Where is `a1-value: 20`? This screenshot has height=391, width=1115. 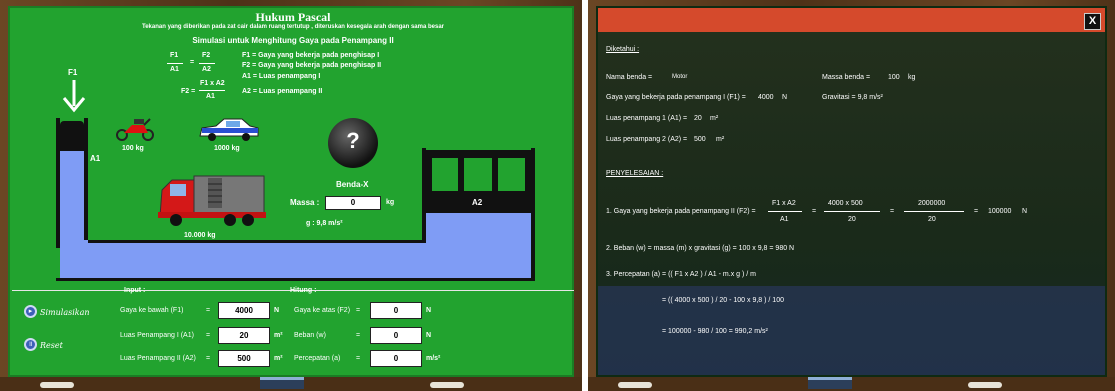
a1-value: 20 is located at coordinates (698, 118).